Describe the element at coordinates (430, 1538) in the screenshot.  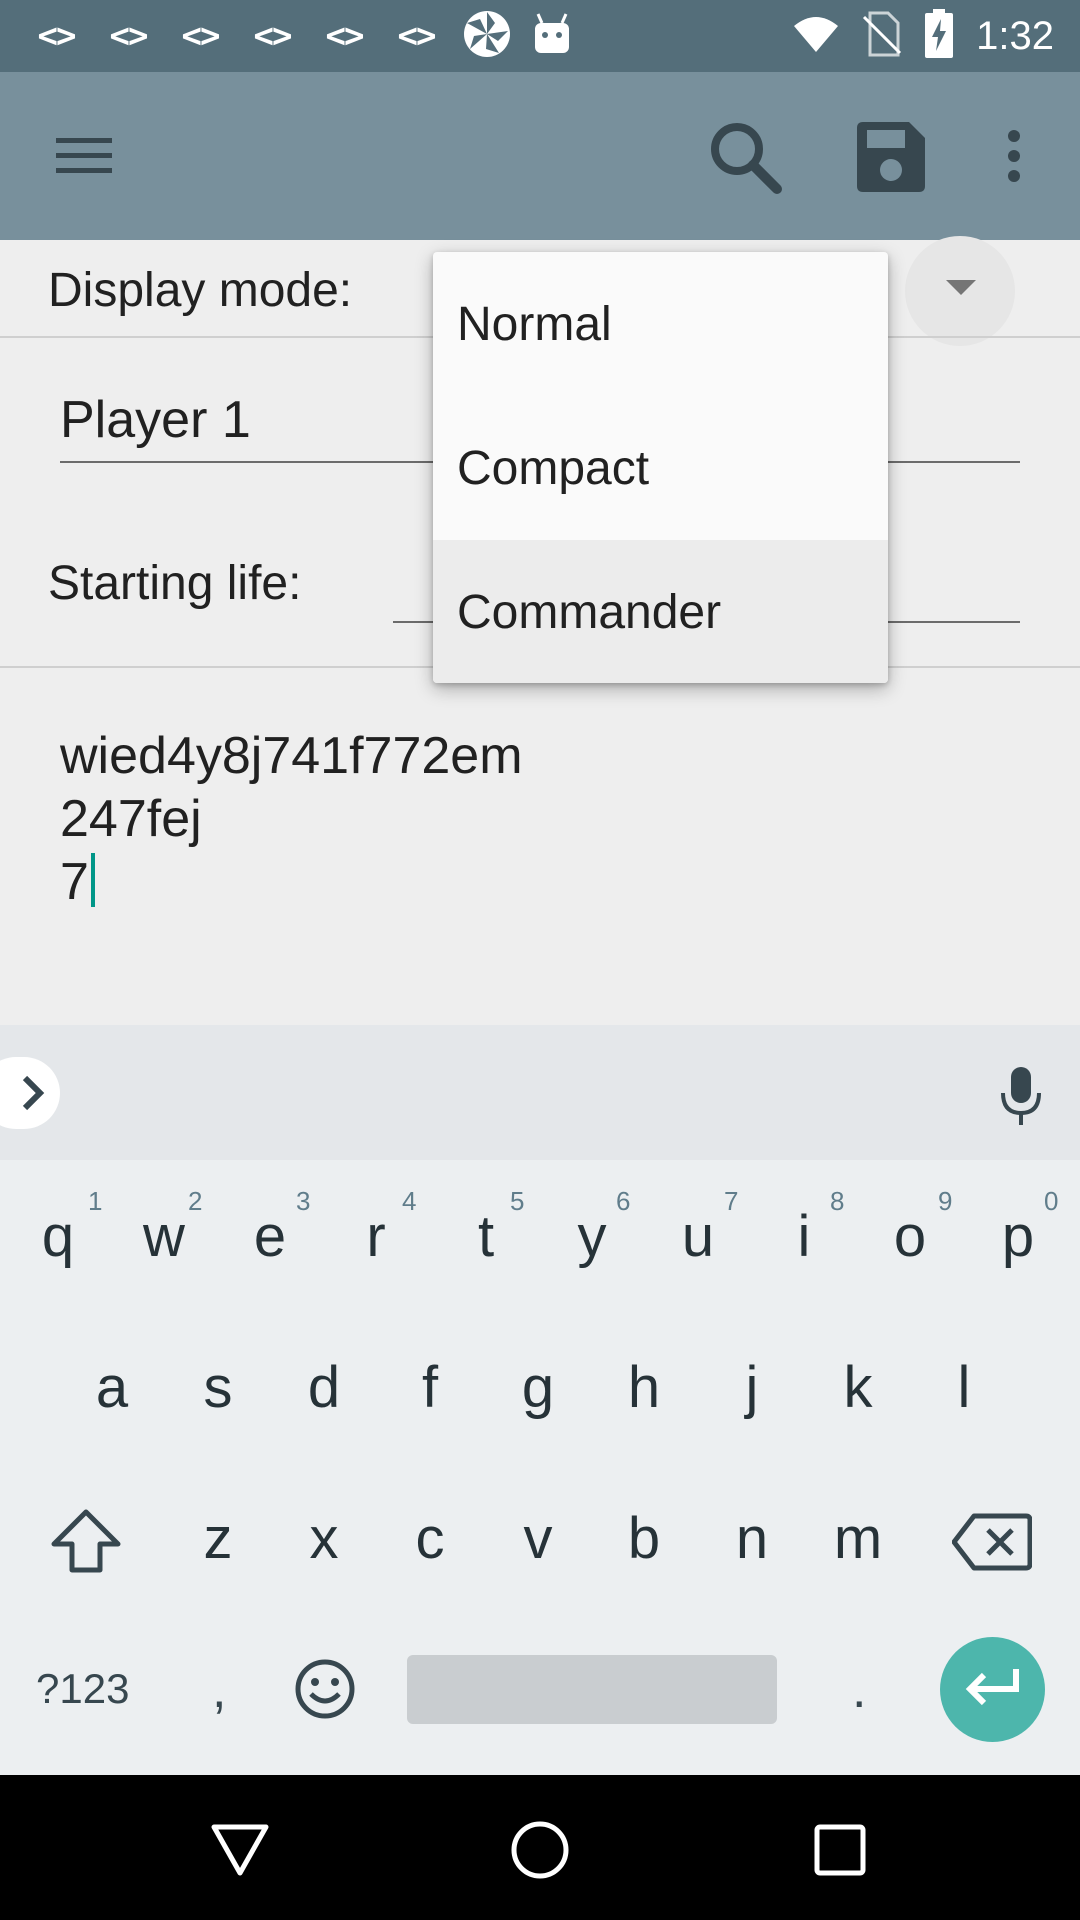
I see `key-c: c` at that location.